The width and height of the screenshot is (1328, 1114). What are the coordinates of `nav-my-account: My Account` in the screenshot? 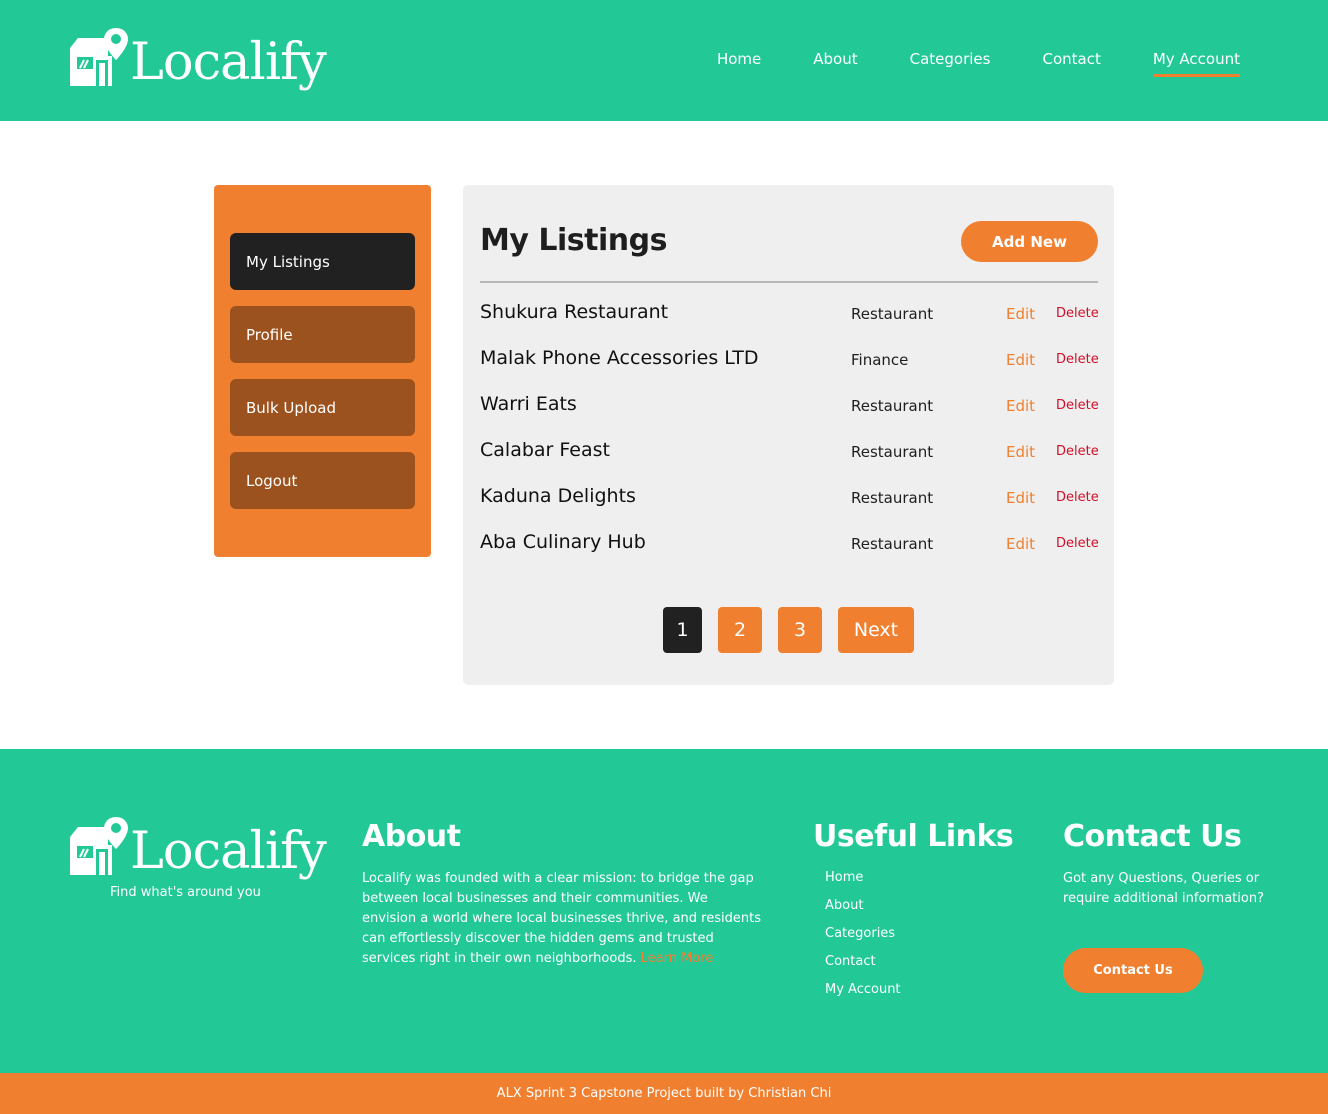 It's located at (1196, 63).